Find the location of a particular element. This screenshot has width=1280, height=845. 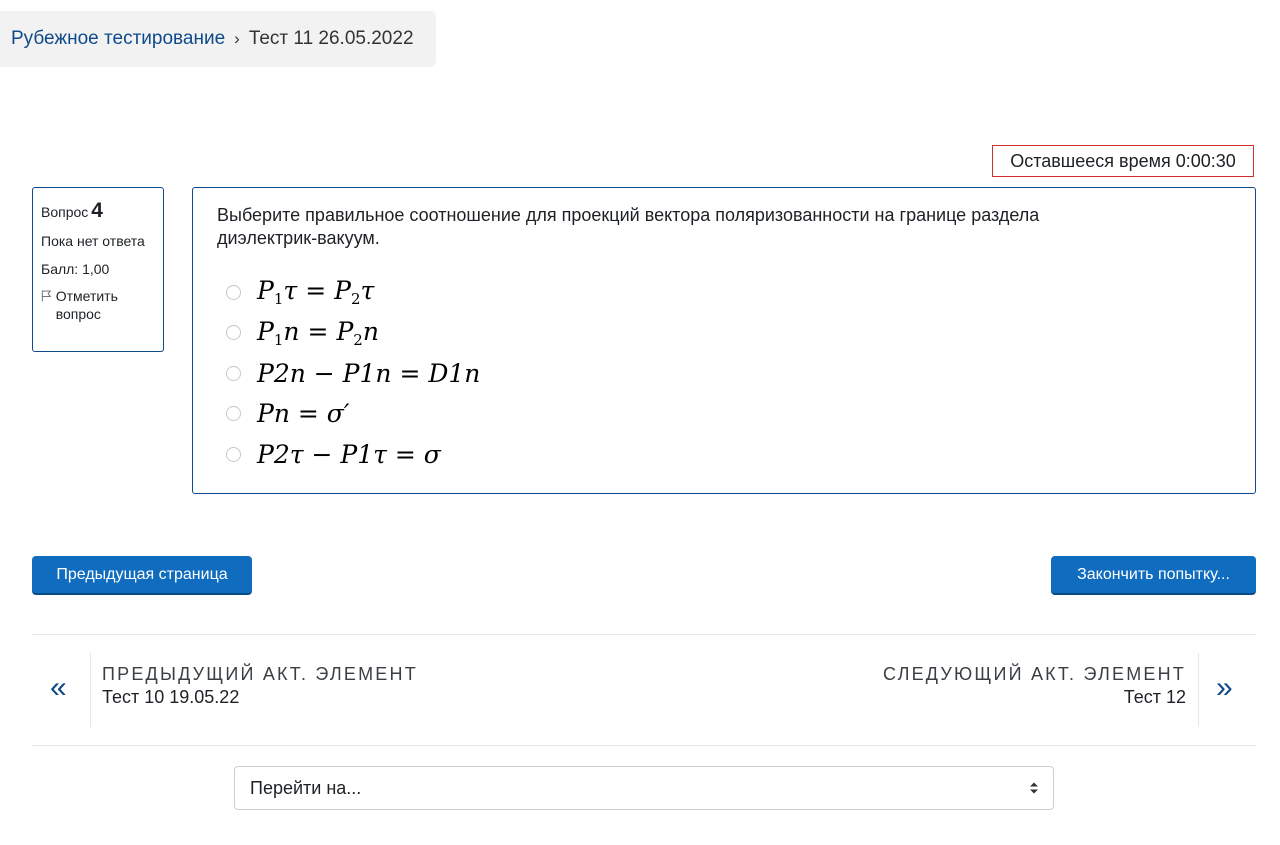

timer-label: Оставшееся время is located at coordinates (1090, 160).